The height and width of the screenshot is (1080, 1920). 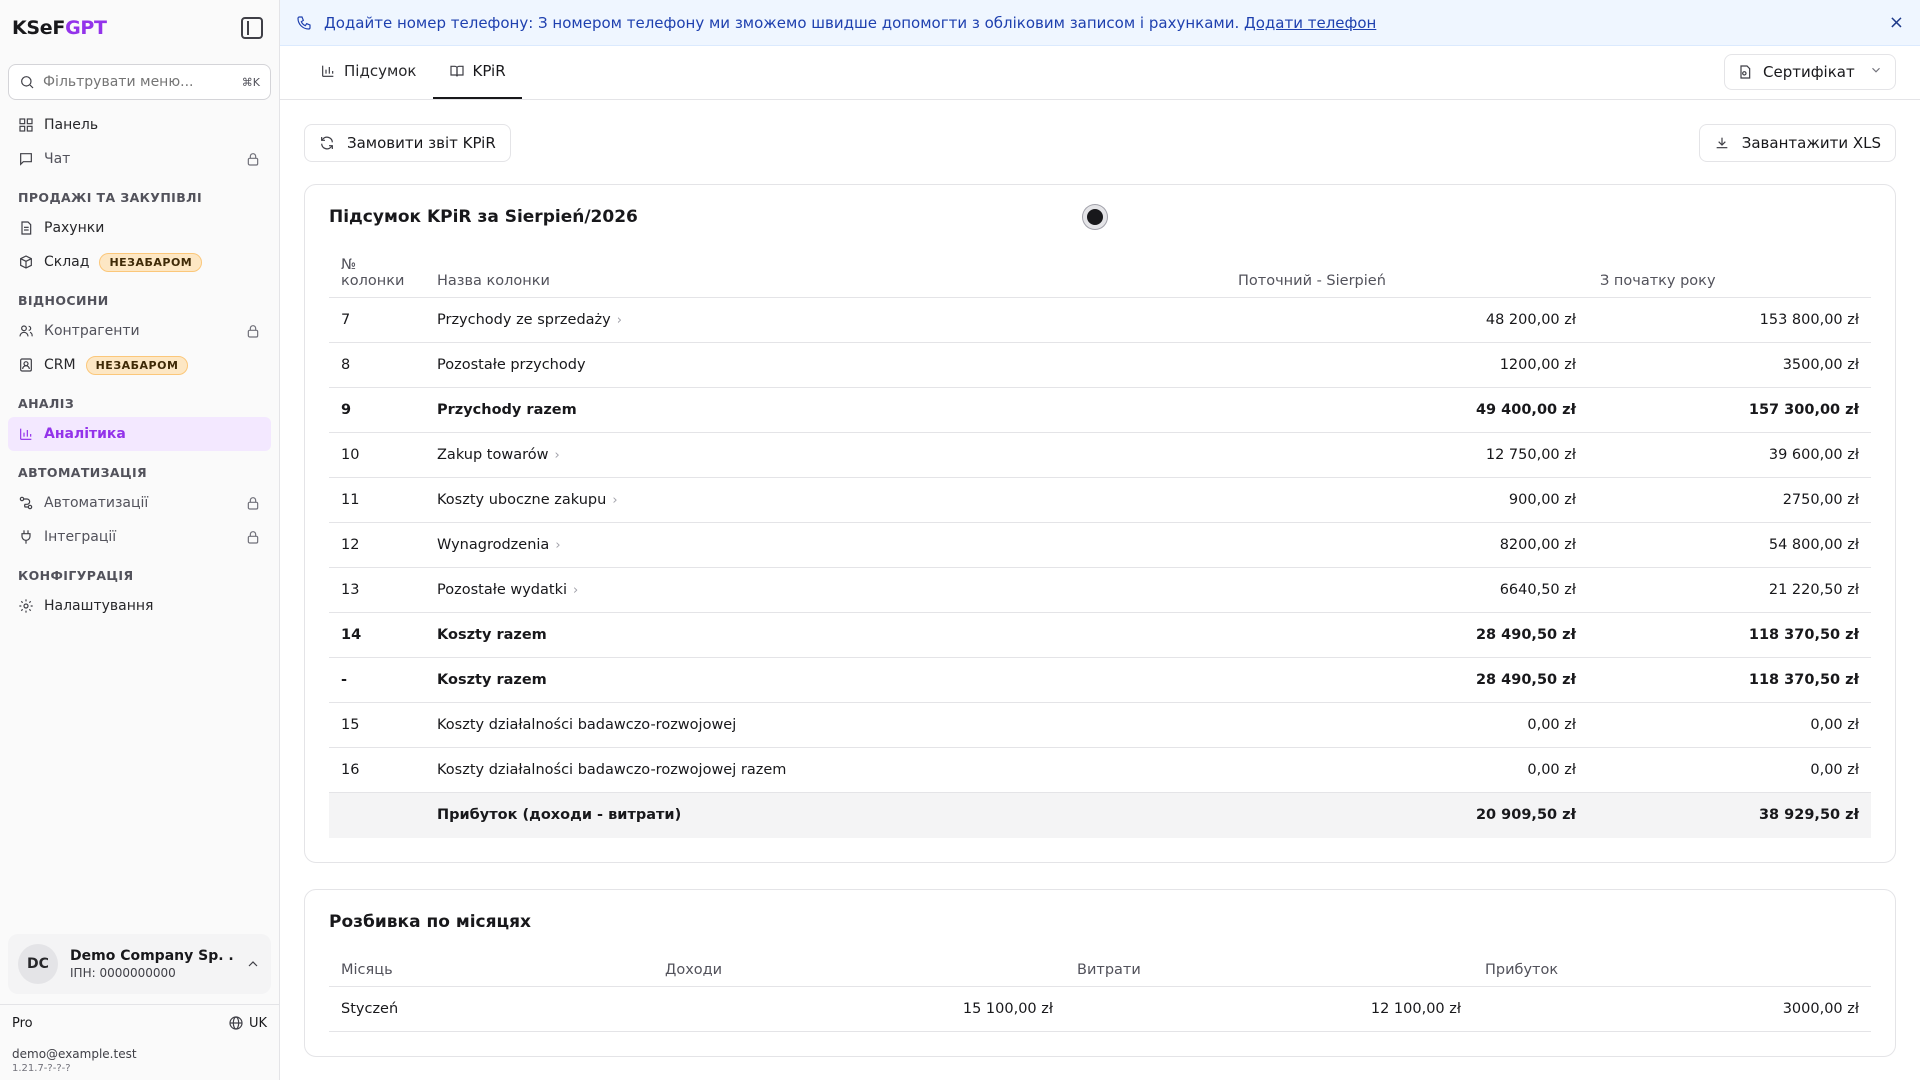 What do you see at coordinates (139, 964) in the screenshot?
I see `company-switcher: DC Demo Company Sp. ... ІПН: 0000000000` at bounding box center [139, 964].